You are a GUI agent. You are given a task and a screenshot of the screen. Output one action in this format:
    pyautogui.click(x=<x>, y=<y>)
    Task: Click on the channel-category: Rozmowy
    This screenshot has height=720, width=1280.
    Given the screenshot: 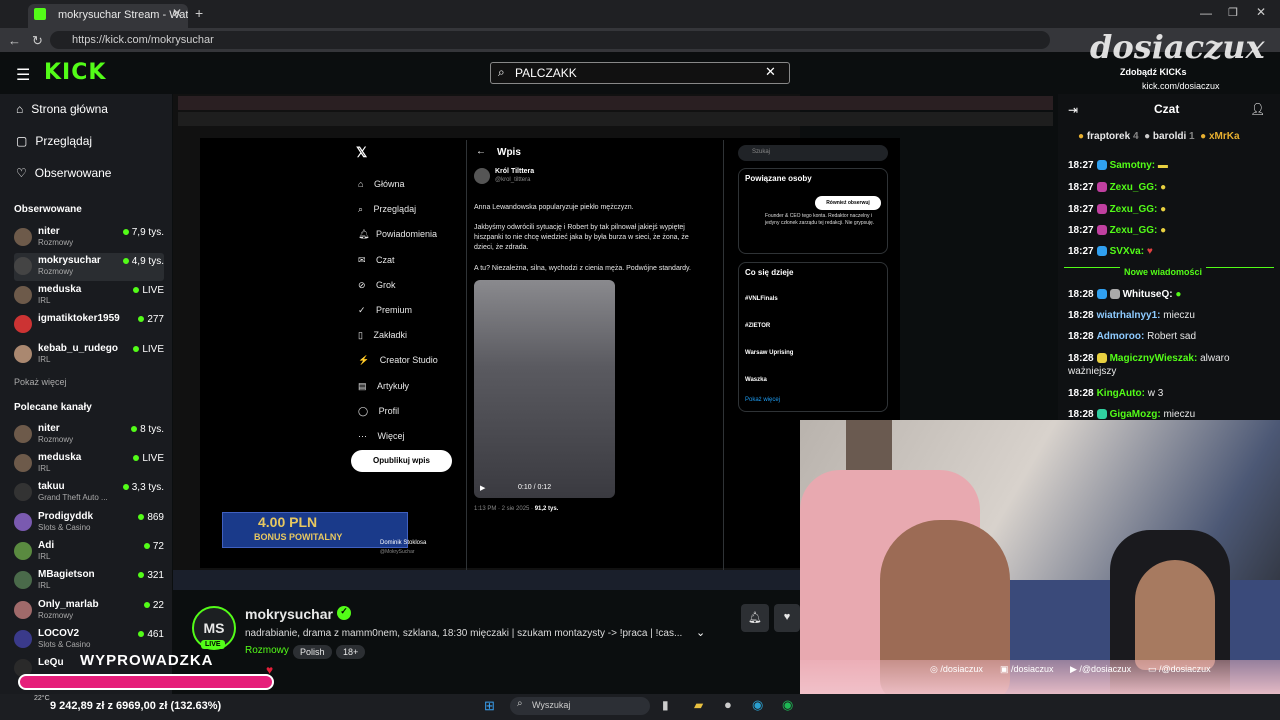 What is the action you would take?
    pyautogui.click(x=56, y=439)
    